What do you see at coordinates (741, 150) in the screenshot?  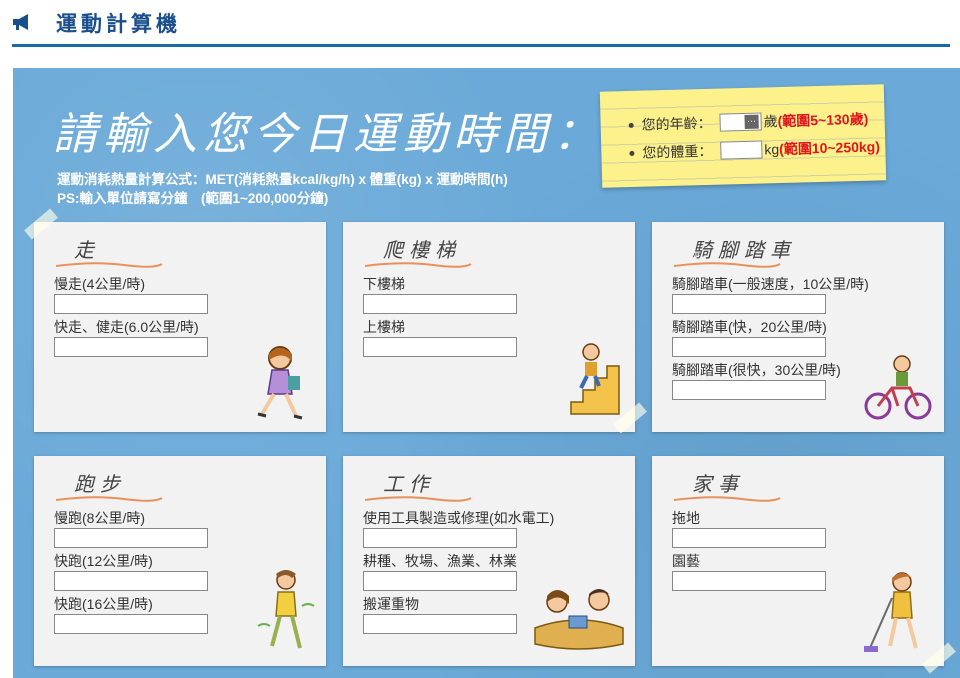 I see `weight-input` at bounding box center [741, 150].